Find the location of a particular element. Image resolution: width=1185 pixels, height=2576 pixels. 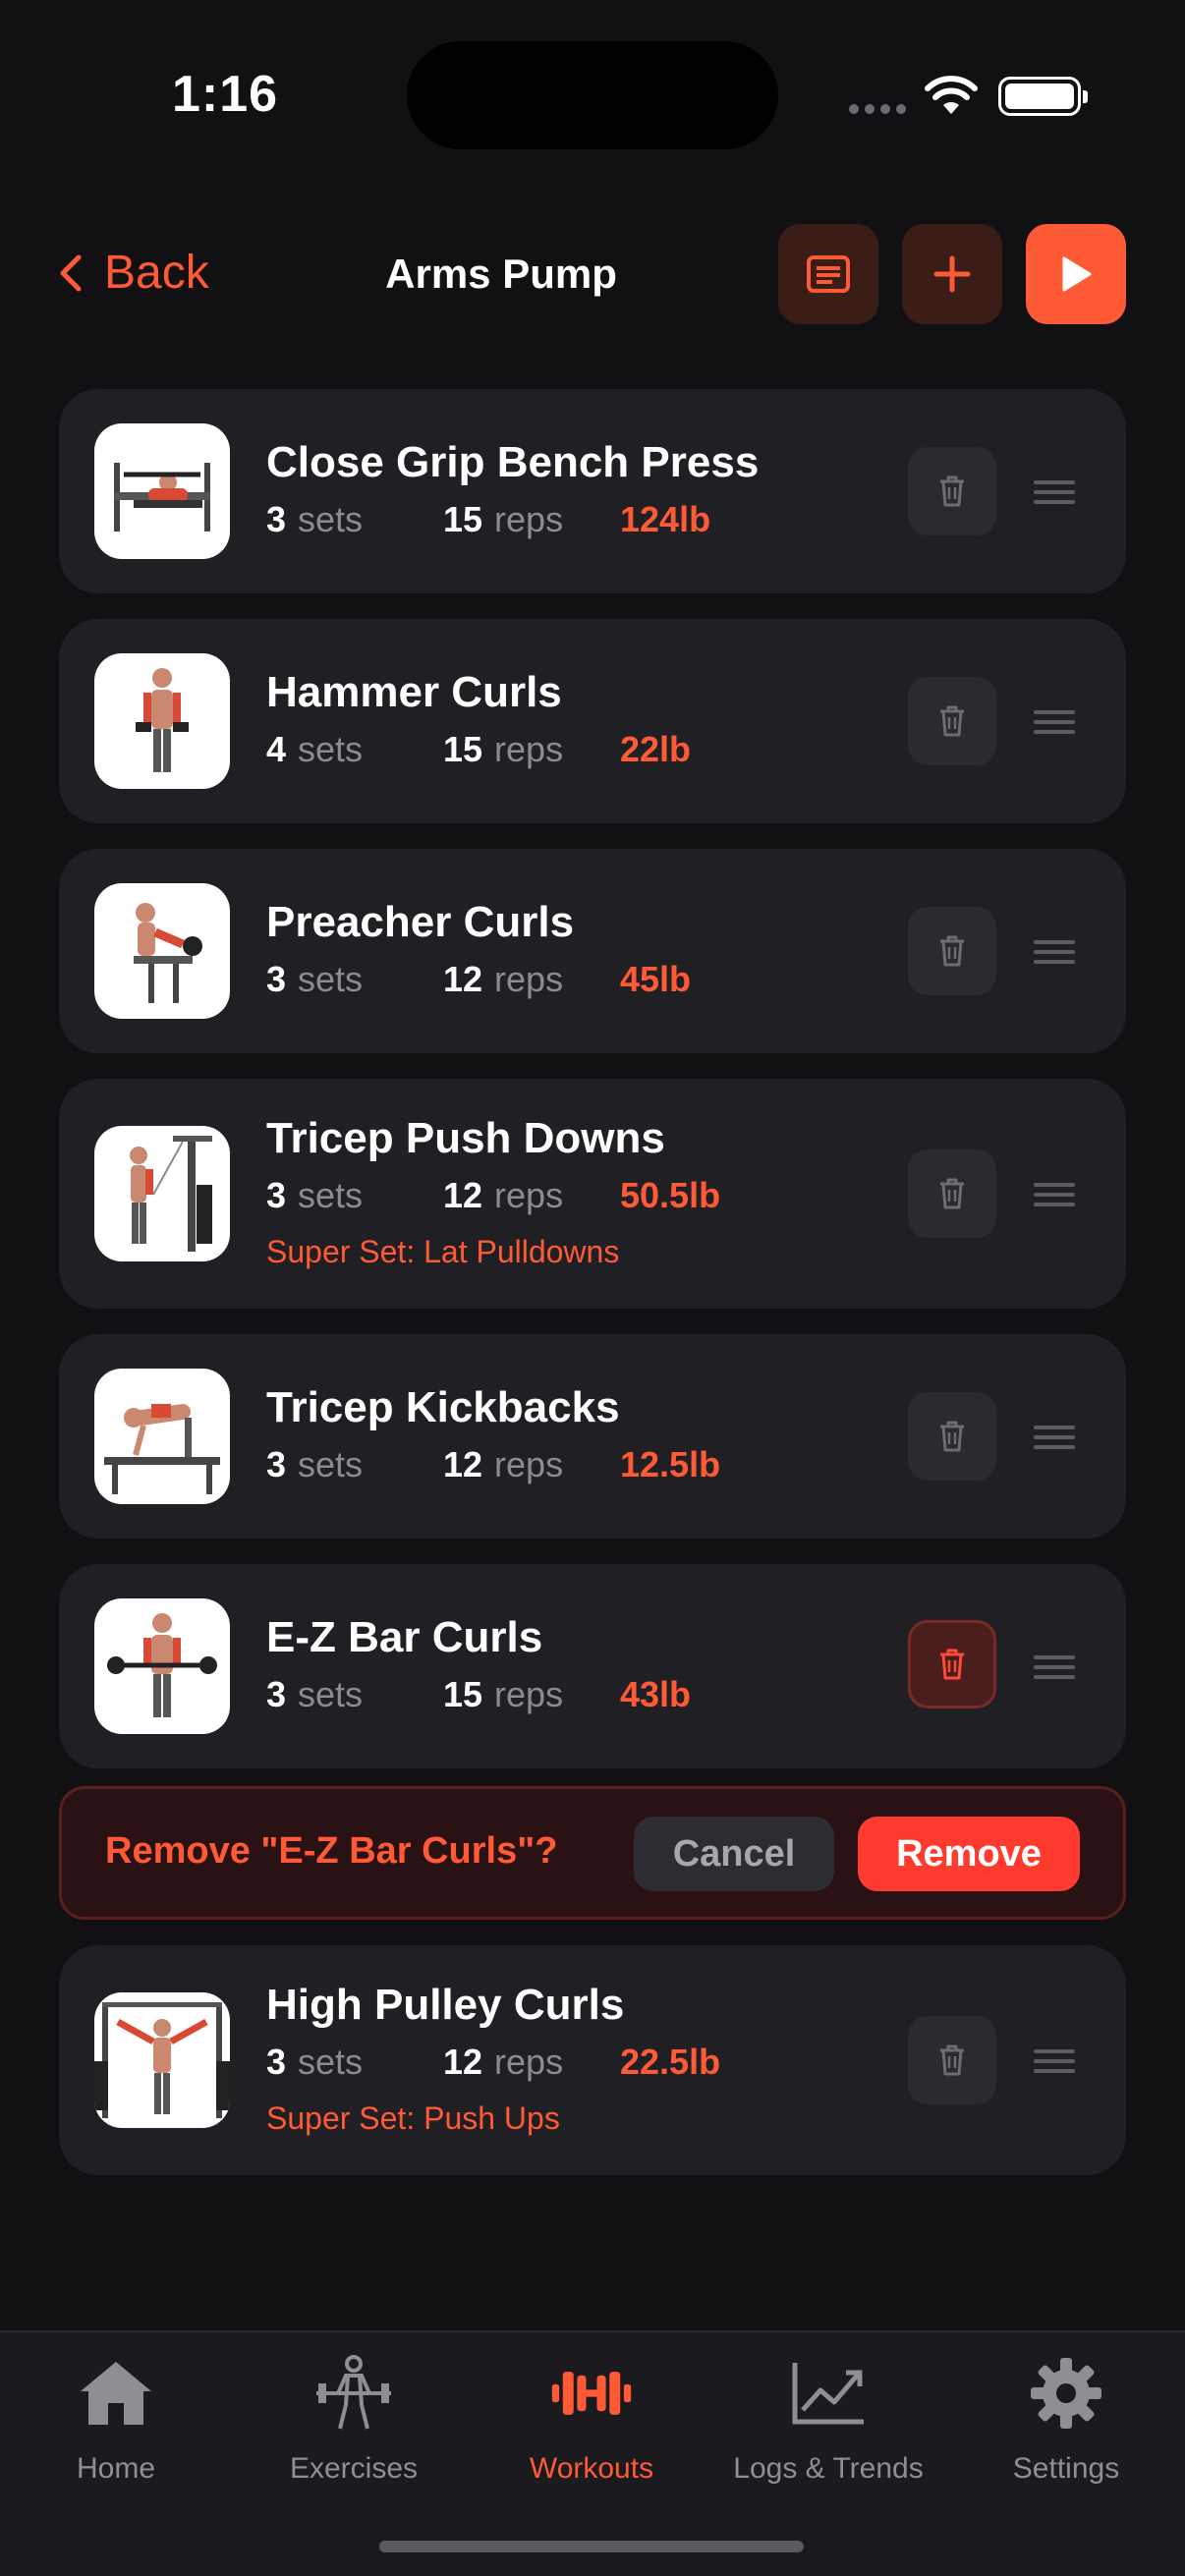

tab-label: Logs & Trends is located at coordinates (829, 2468).